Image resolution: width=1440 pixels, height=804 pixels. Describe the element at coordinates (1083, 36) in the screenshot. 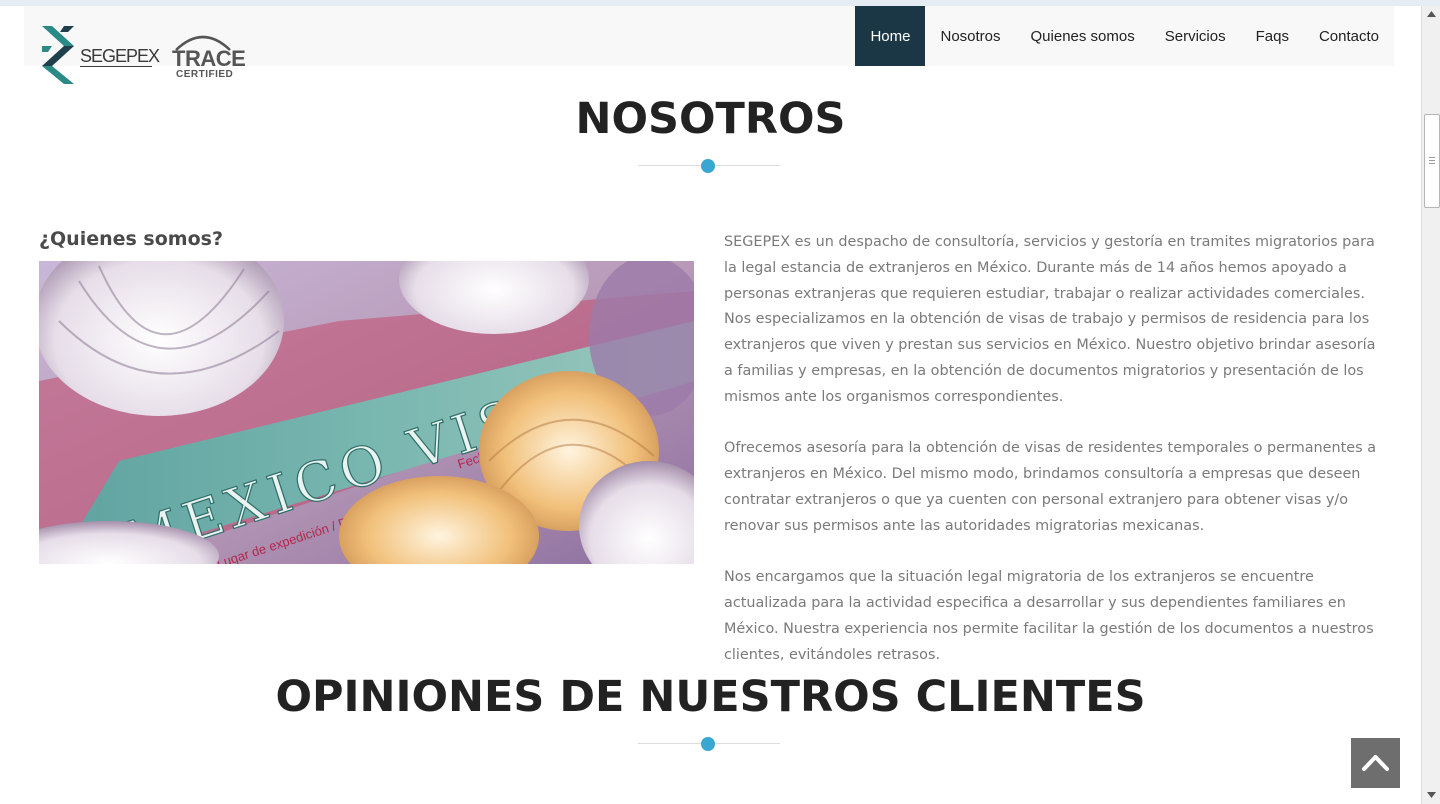

I see `nav-item-quienes-somos: Quienes somos` at that location.